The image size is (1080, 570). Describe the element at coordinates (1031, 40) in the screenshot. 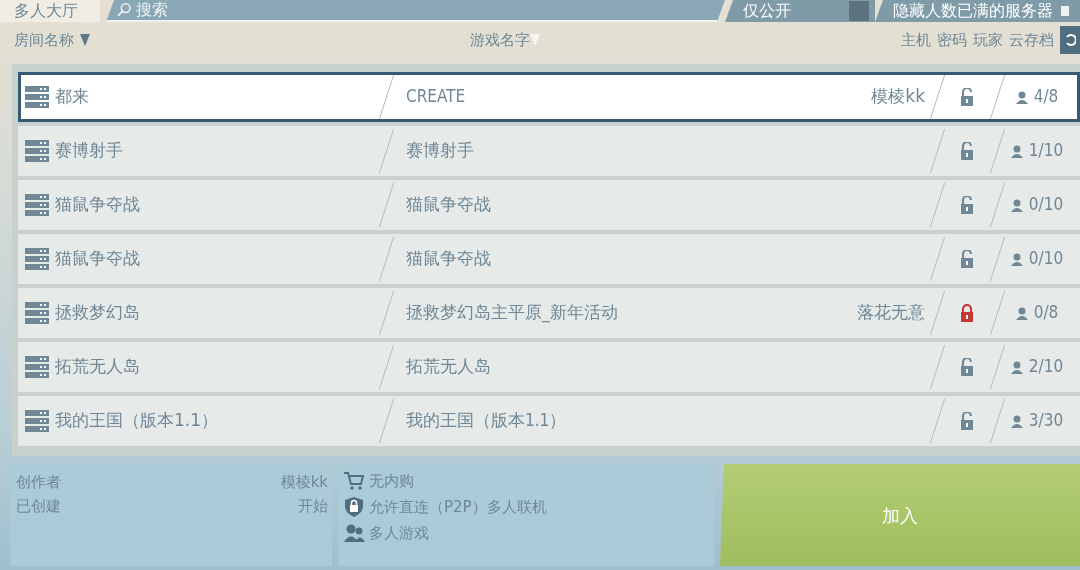

I see `column-header: 云存档` at that location.